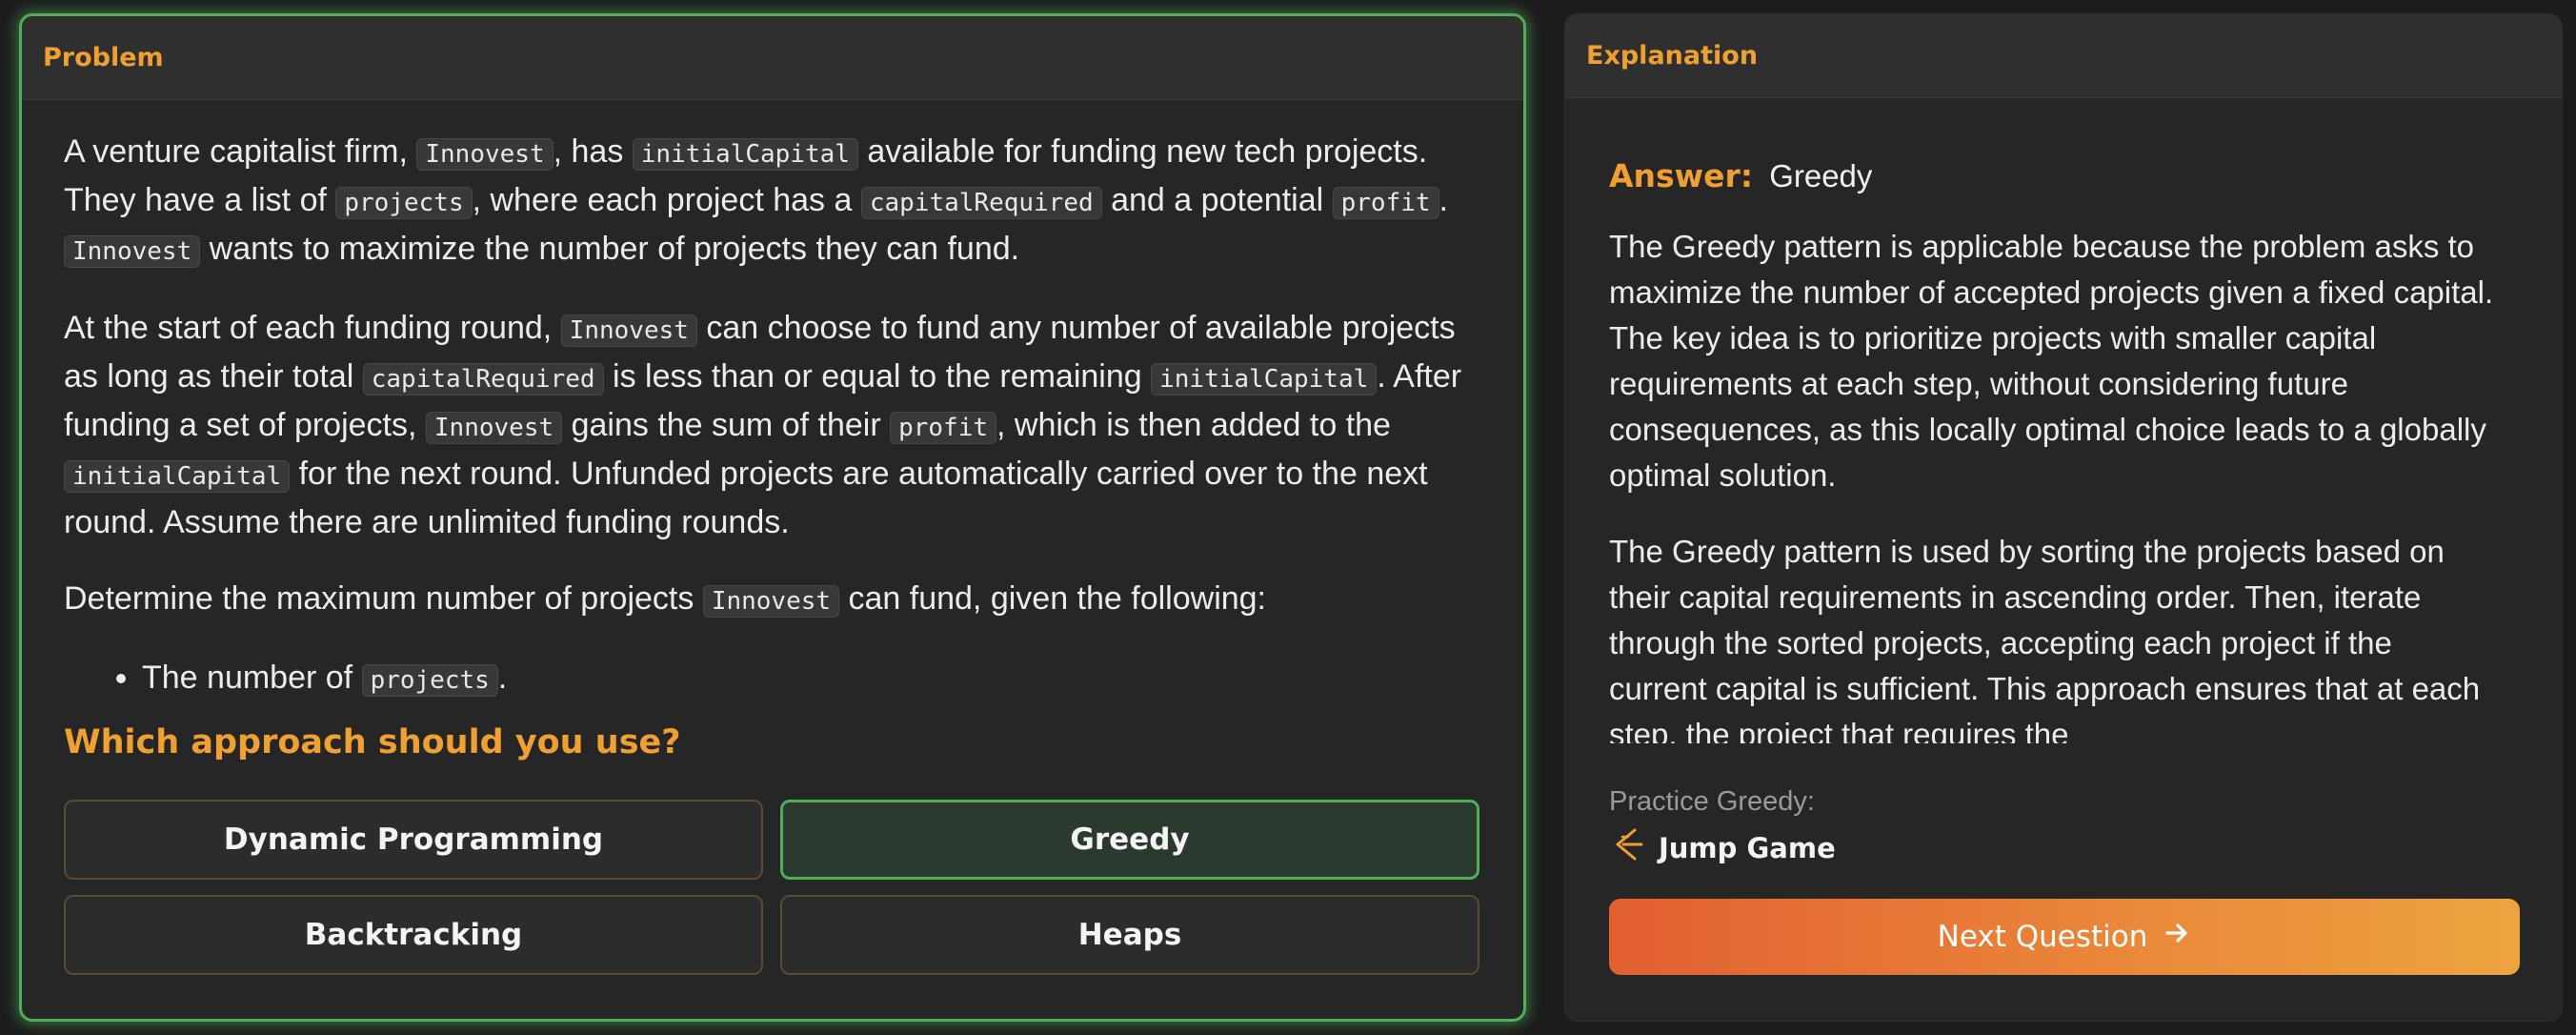 This screenshot has height=1035, width=2576. Describe the element at coordinates (373, 742) in the screenshot. I see `question-prompt: Which approach should you use?` at that location.